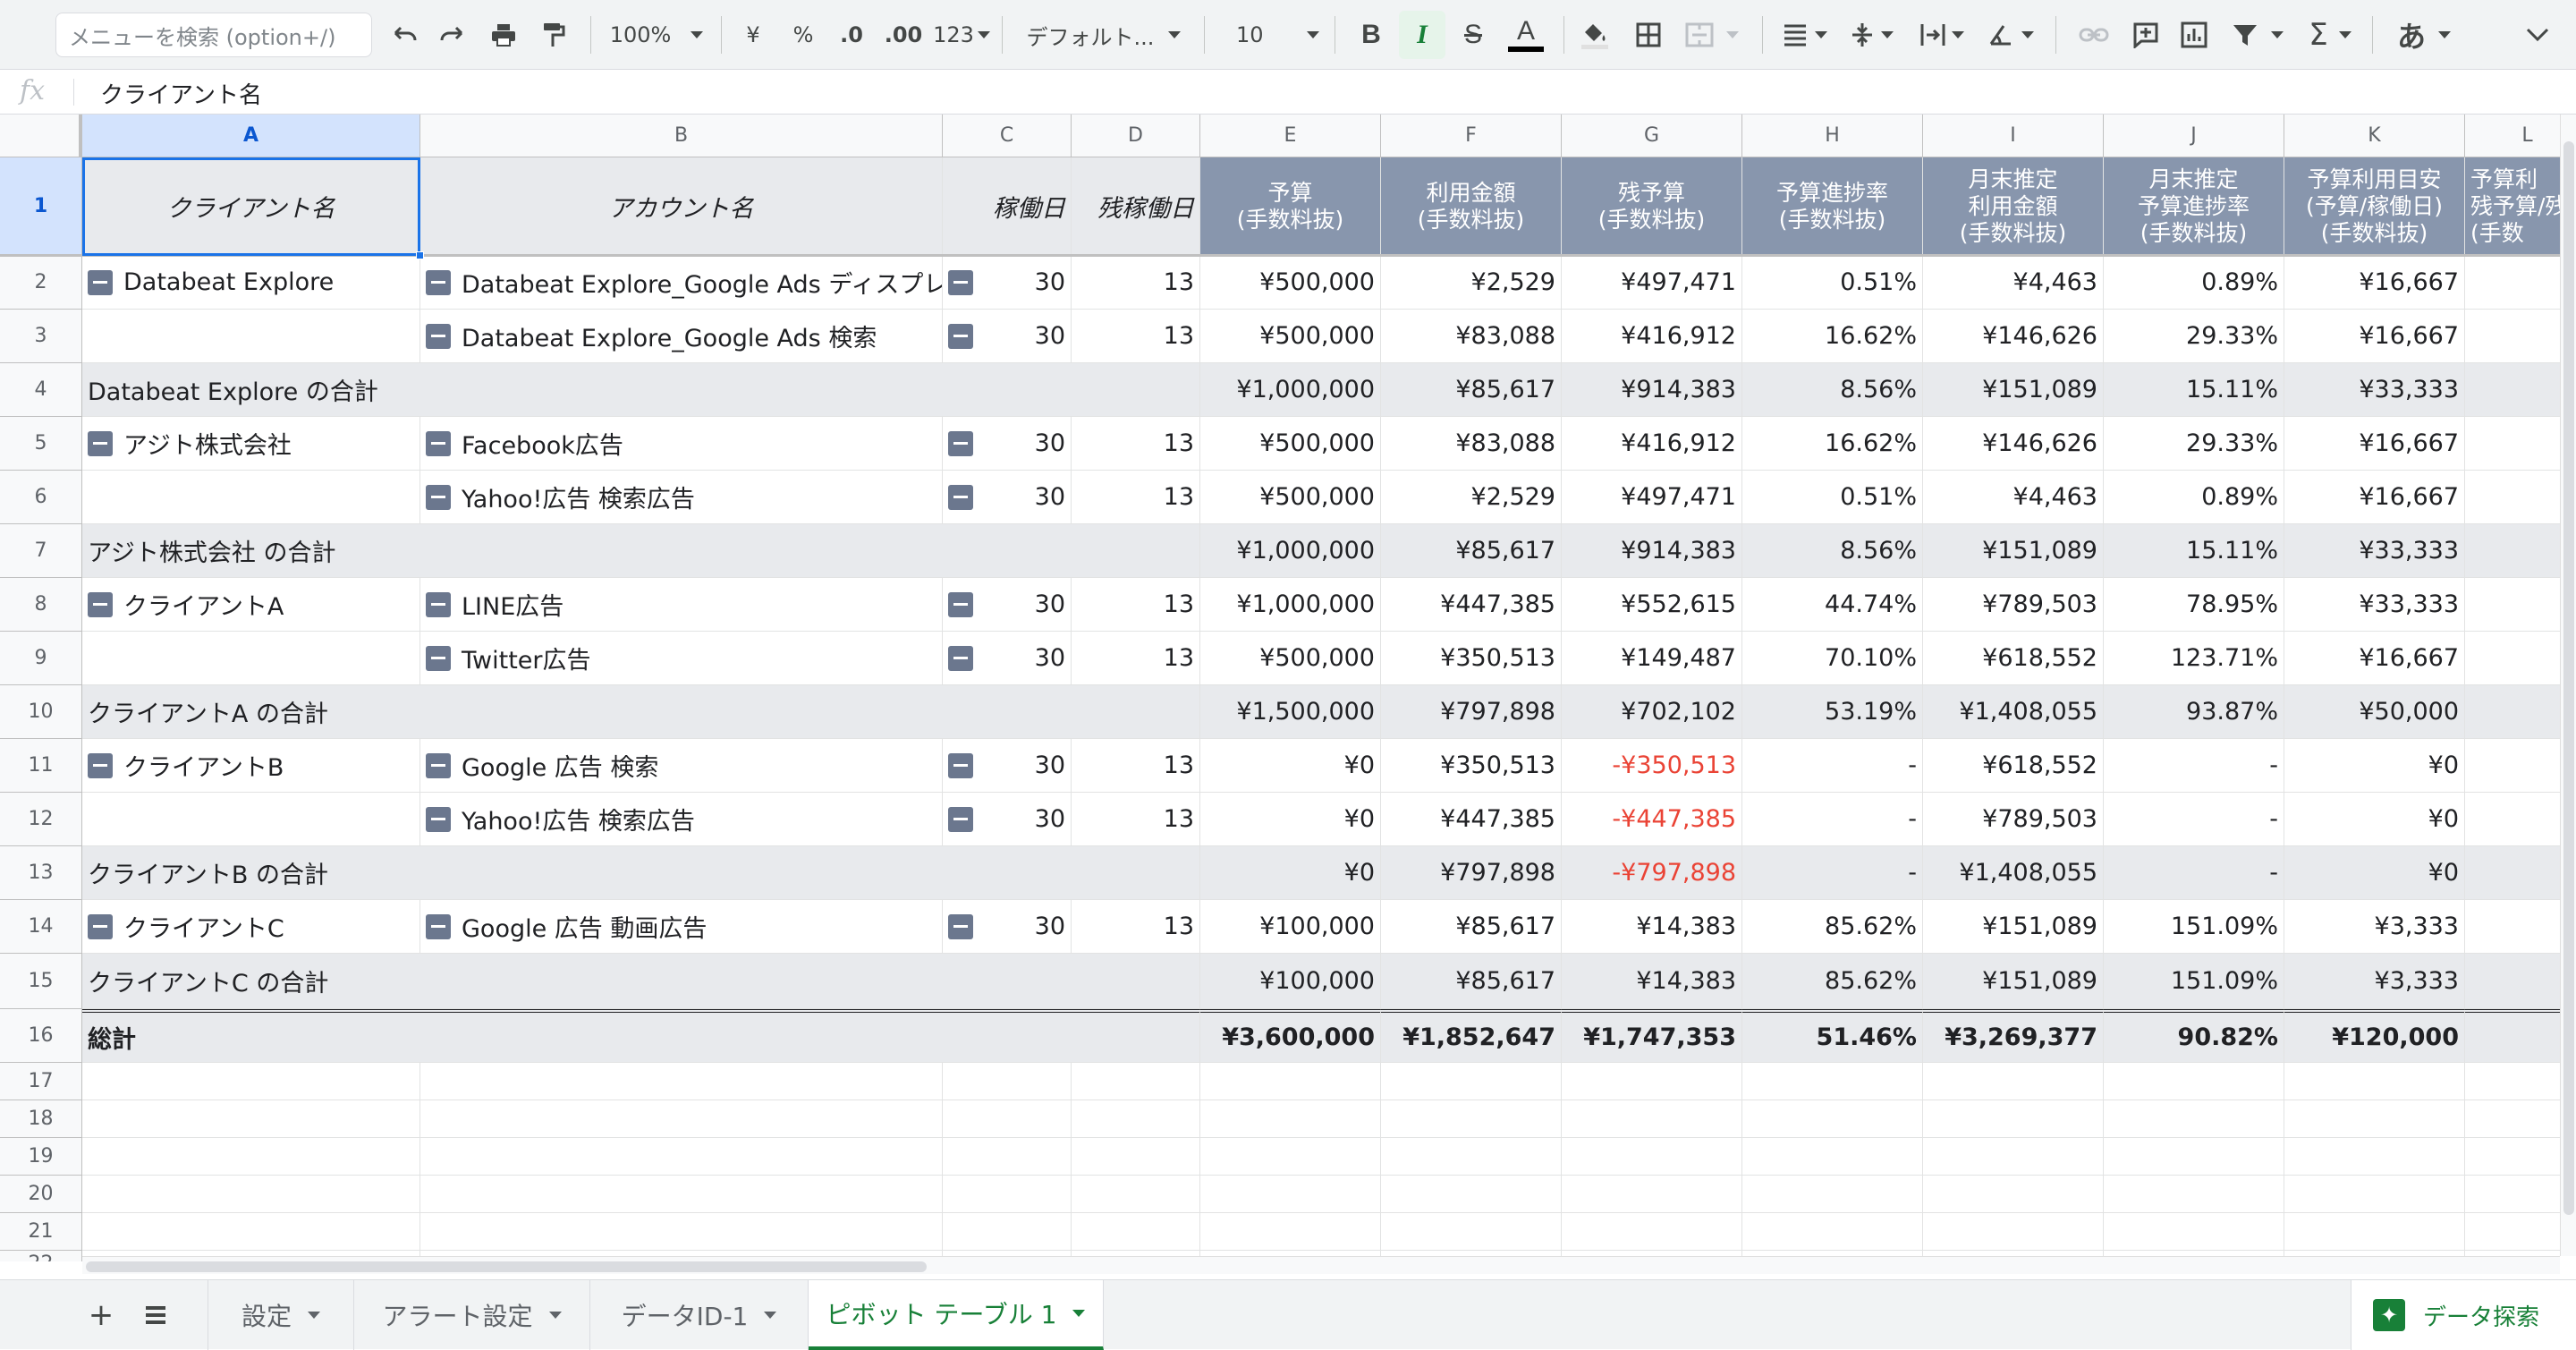 The width and height of the screenshot is (2576, 1350). I want to click on cell-g14: ¥14,383, so click(1652, 927).